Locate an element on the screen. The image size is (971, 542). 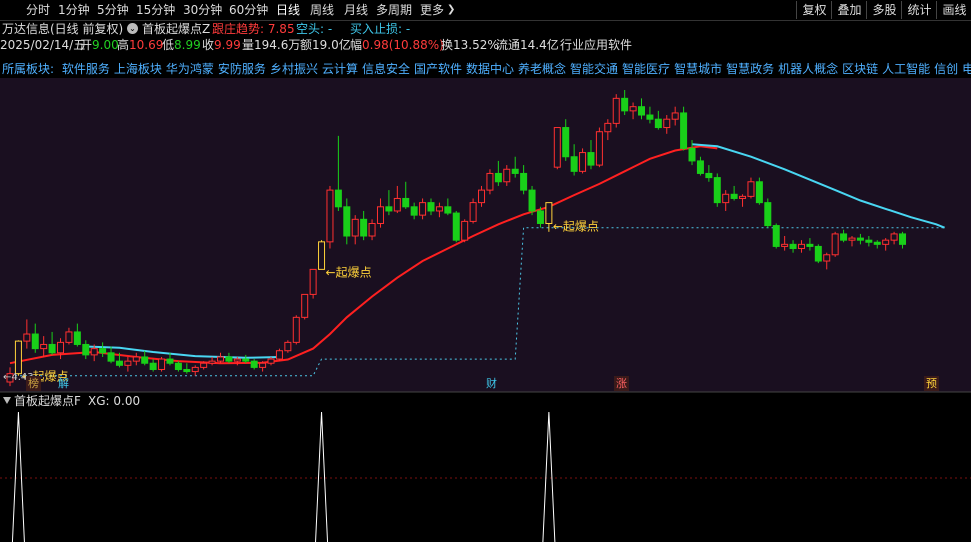
period-tab-1: 1分钟 is located at coordinates (74, 10).